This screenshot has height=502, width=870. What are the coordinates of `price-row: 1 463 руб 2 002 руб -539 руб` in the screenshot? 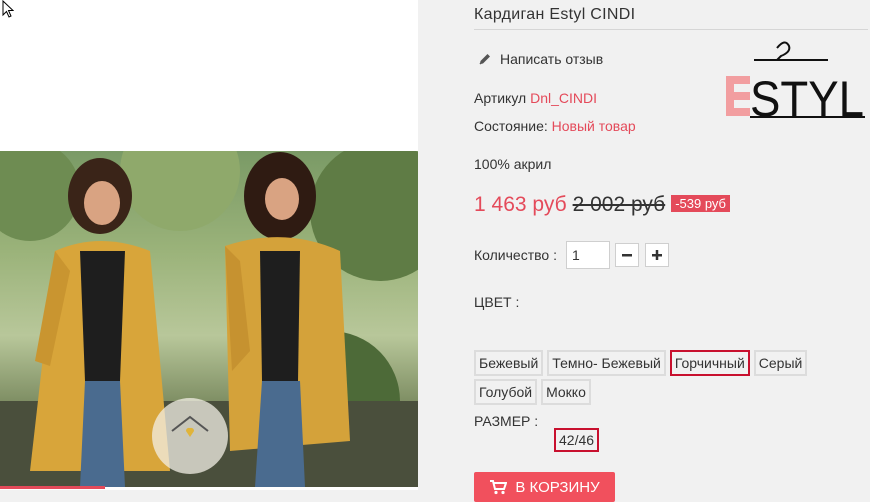 It's located at (602, 205).